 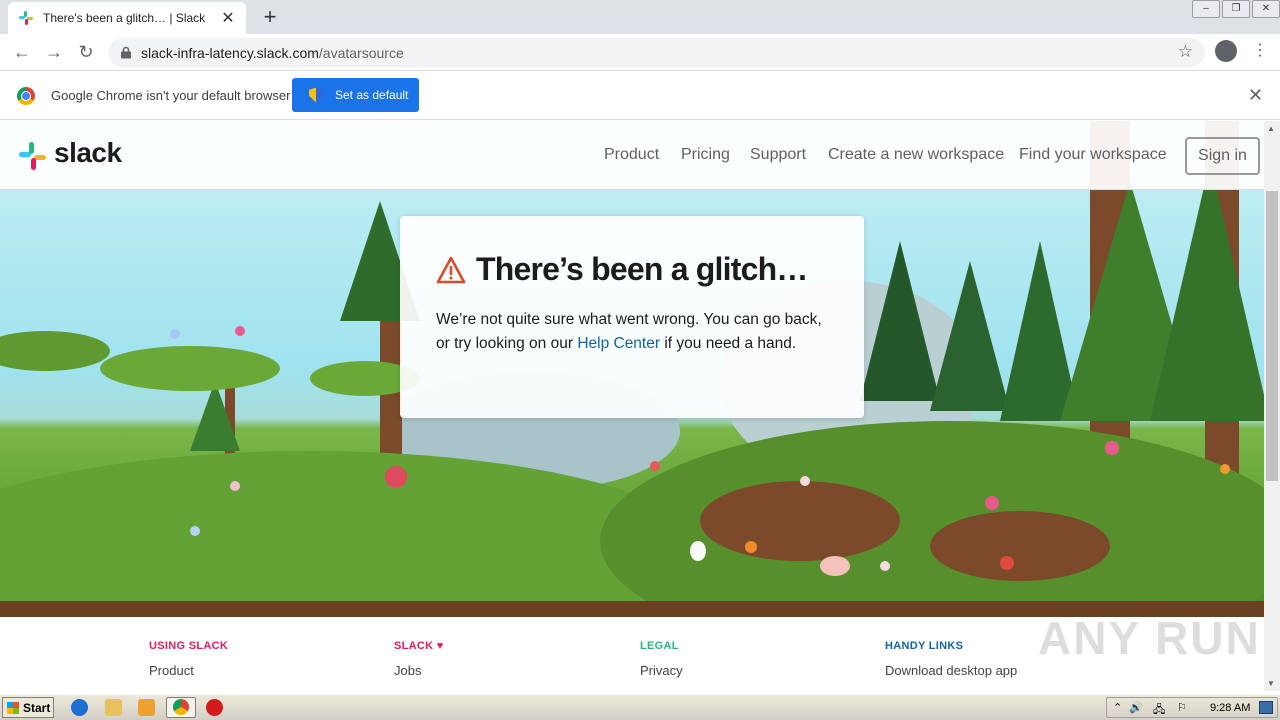 I want to click on footer-heading: HANDY LINKS, so click(x=924, y=646).